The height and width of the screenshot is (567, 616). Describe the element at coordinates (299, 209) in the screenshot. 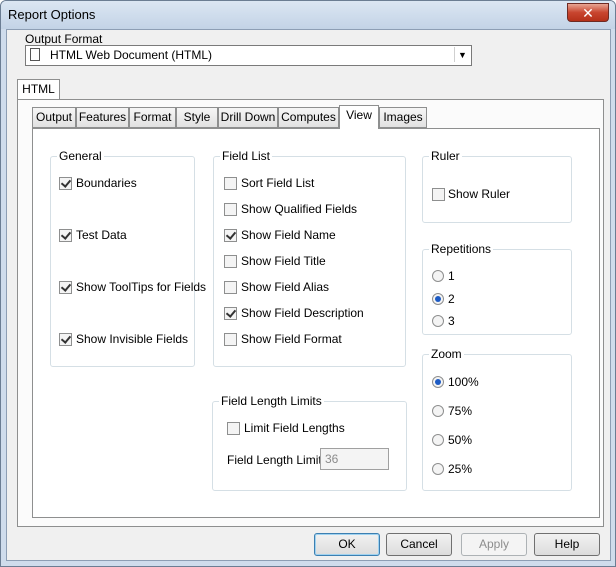

I see `show-qualified-fields-label: Show Qualified Fields` at that location.